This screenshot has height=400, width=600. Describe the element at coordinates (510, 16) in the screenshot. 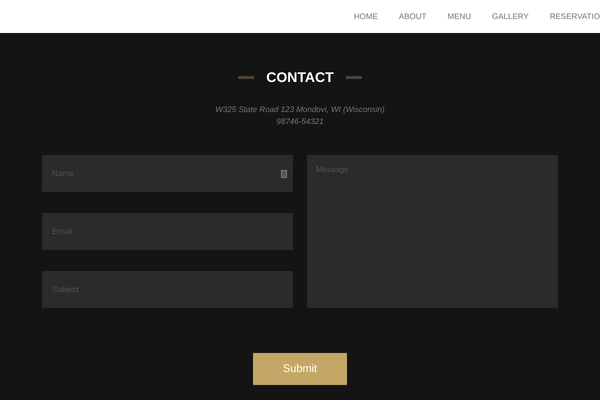

I see `nav-link: GALLERY` at that location.